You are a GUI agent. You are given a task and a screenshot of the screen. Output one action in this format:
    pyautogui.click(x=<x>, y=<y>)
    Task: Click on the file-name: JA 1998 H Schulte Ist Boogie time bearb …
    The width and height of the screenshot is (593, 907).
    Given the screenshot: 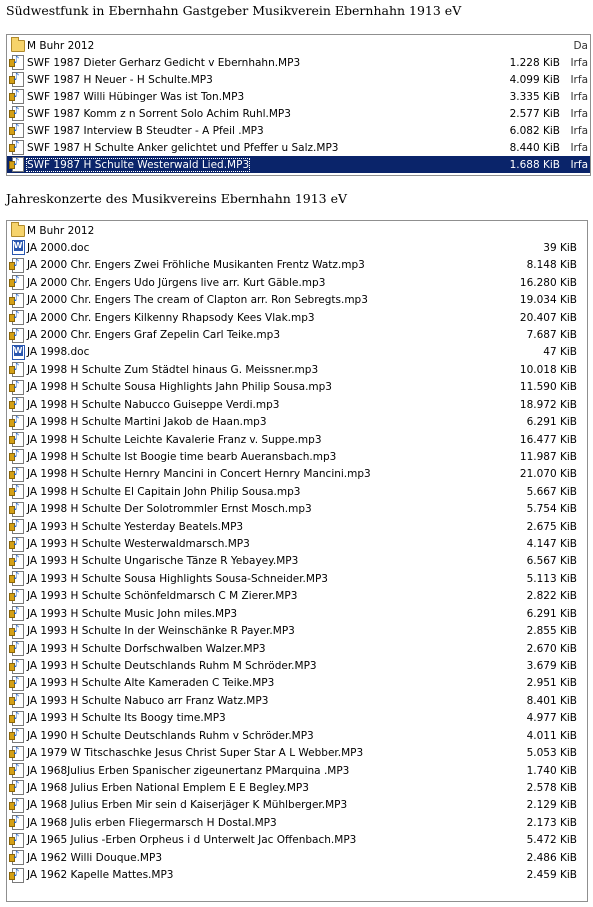 What is the action you would take?
    pyautogui.click(x=182, y=456)
    